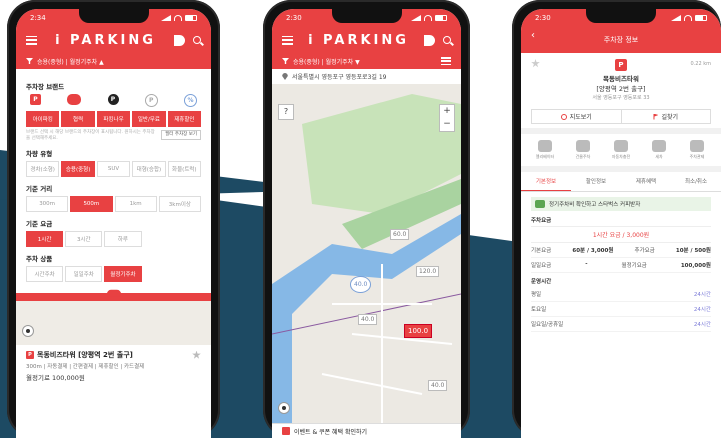 The height and width of the screenshot is (438, 721). I want to click on partner-brand-icon, so click(74, 99).